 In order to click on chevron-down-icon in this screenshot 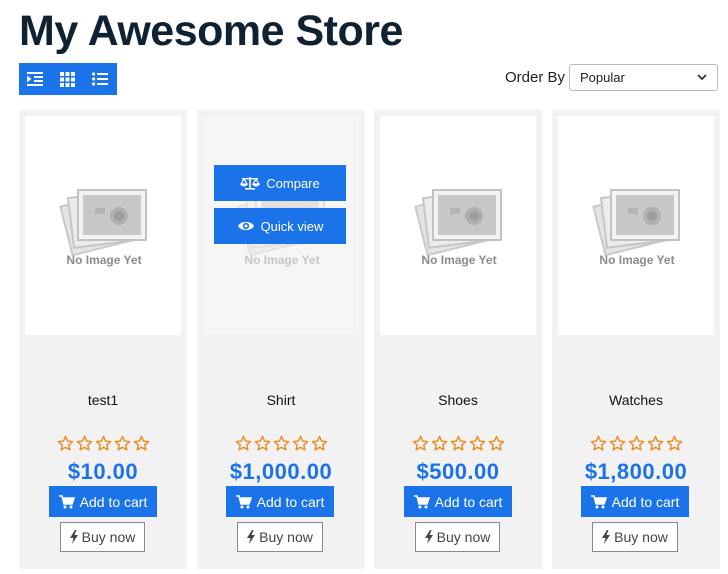, I will do `click(702, 77)`.